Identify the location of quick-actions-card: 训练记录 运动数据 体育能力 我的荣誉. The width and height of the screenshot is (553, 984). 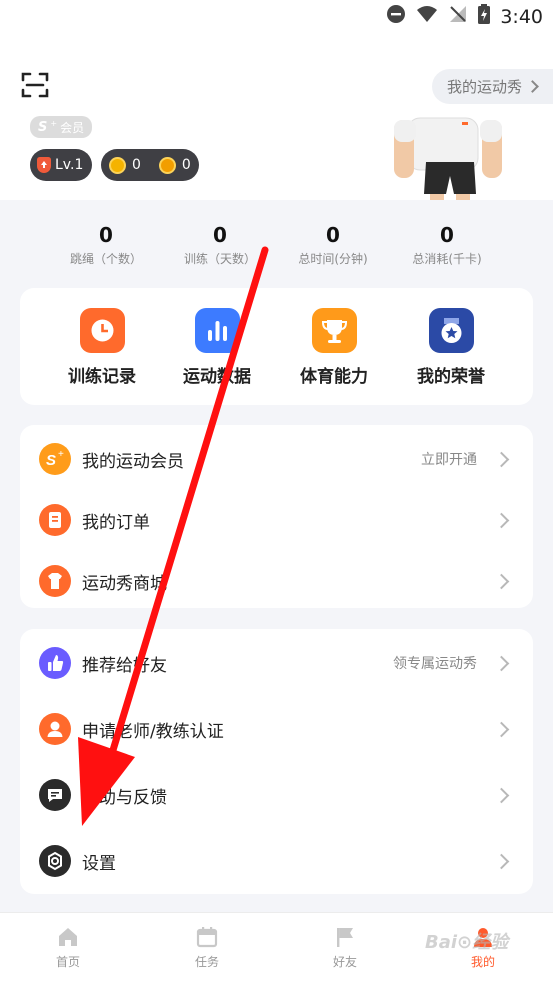
(276, 346).